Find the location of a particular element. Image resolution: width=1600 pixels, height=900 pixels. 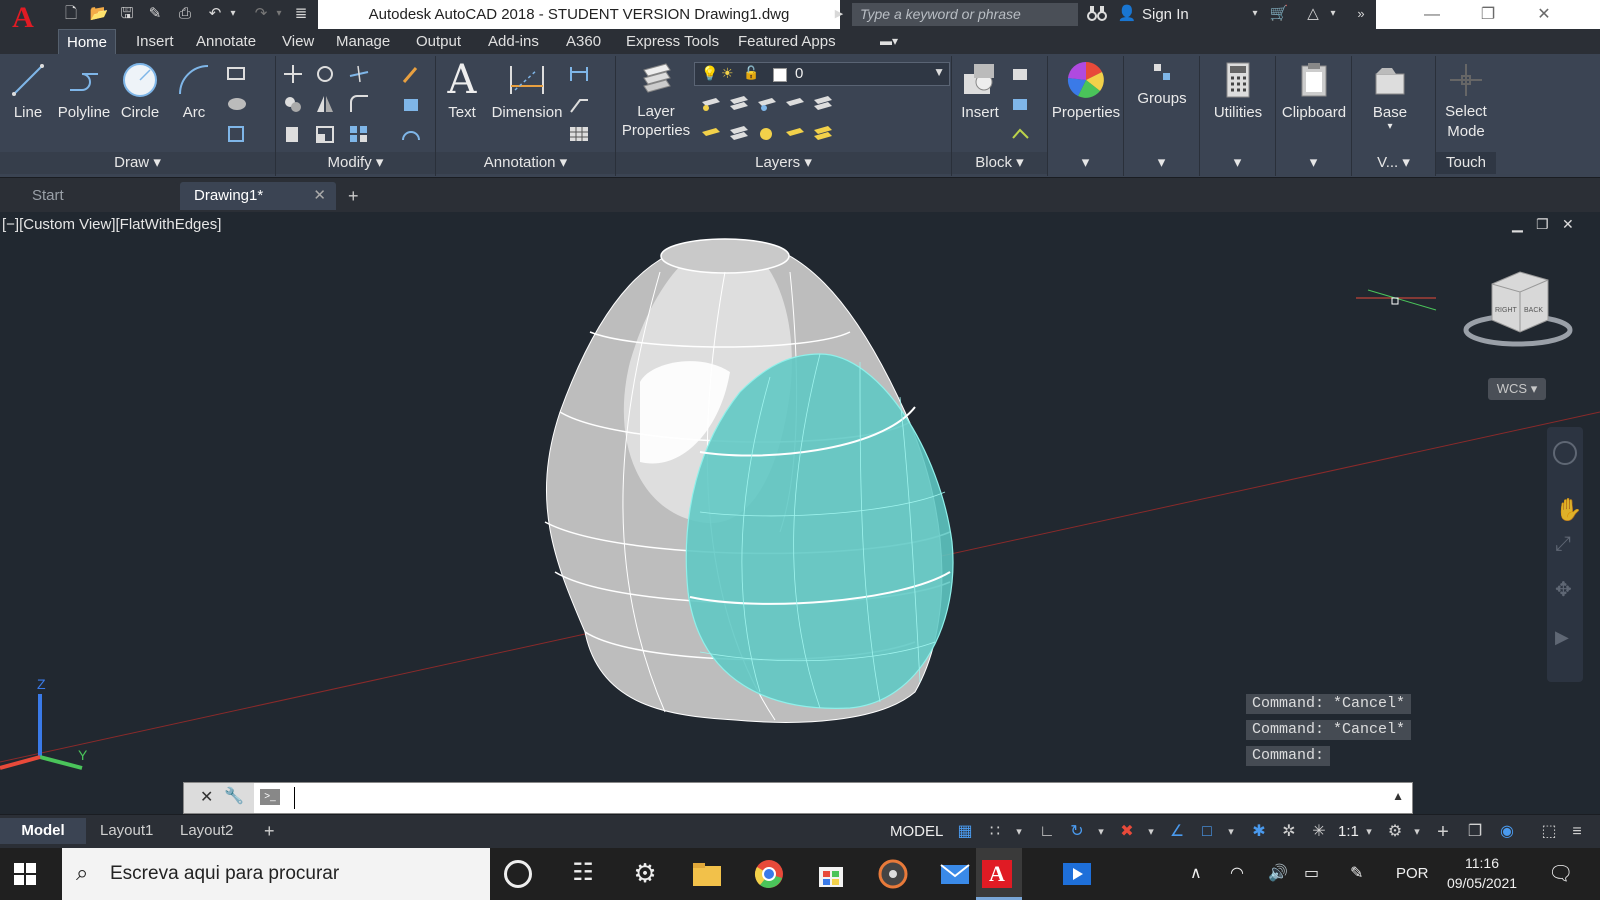

isolate-objects-icon: ❐ is located at coordinates (1475, 832).